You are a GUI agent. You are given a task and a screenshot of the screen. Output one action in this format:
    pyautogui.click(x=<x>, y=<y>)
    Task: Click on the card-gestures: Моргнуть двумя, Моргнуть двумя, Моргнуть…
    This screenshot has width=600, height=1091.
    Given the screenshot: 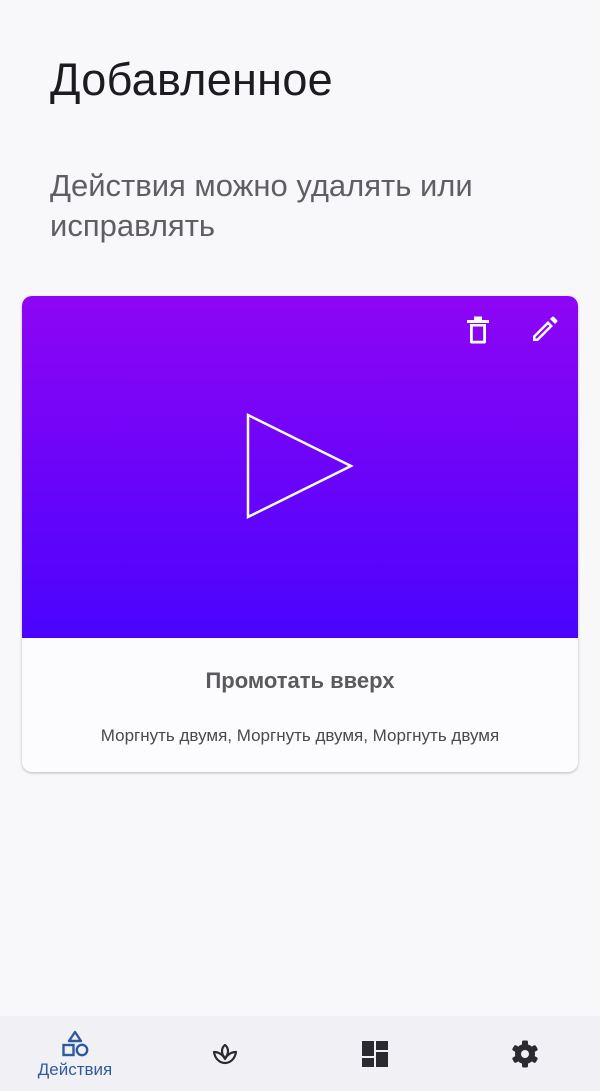 What is the action you would take?
    pyautogui.click(x=300, y=735)
    